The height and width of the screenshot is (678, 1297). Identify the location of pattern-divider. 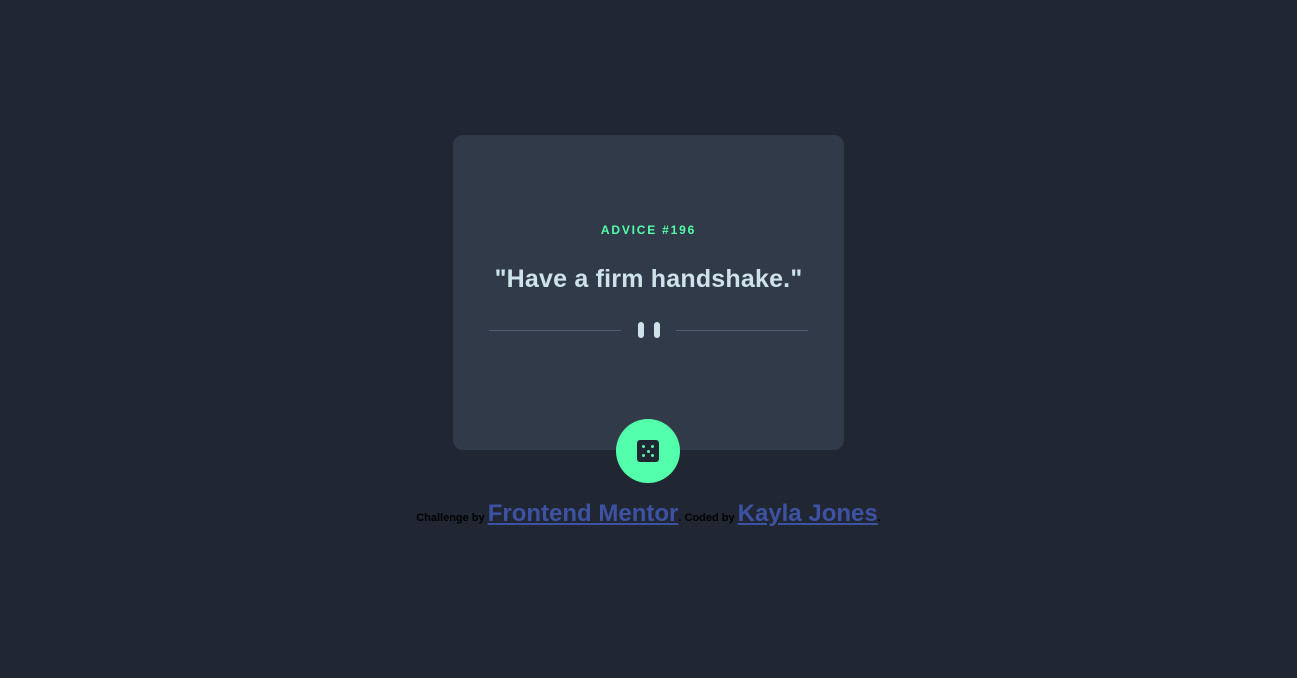
(648, 331).